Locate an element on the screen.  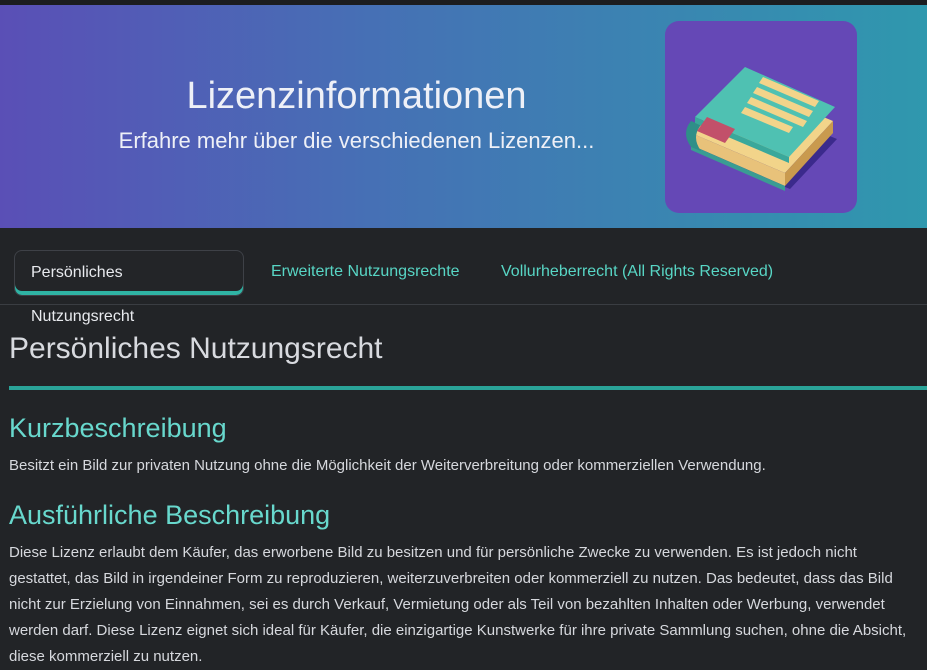
tab-erweiterte-nutzungsrechte: Erweiterte Nutzungsrechte is located at coordinates (365, 273).